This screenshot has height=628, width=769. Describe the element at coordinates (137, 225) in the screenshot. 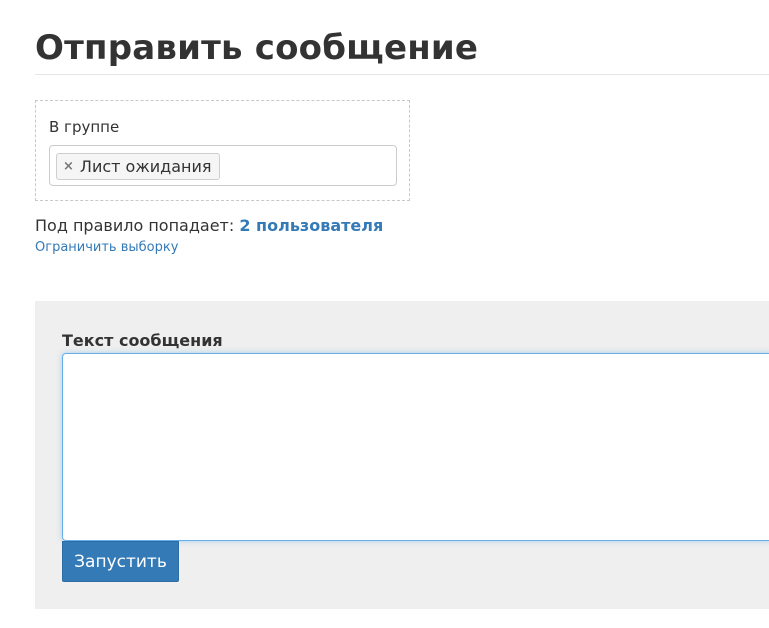

I see `match-summary-prefix: Под правило попадает:` at that location.